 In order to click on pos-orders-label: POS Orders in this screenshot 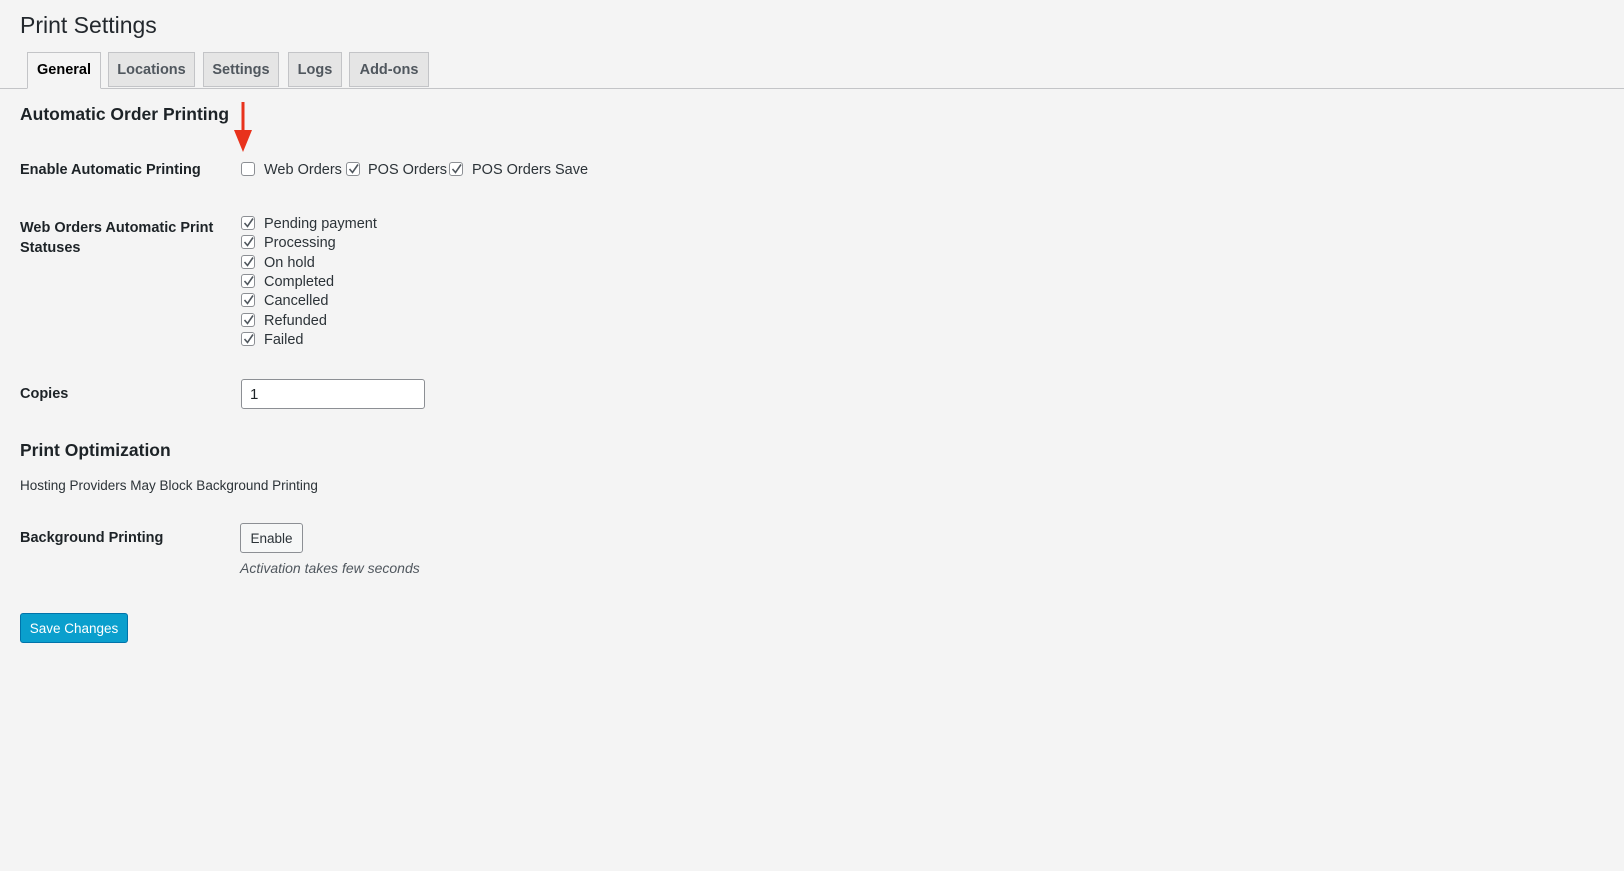, I will do `click(407, 170)`.